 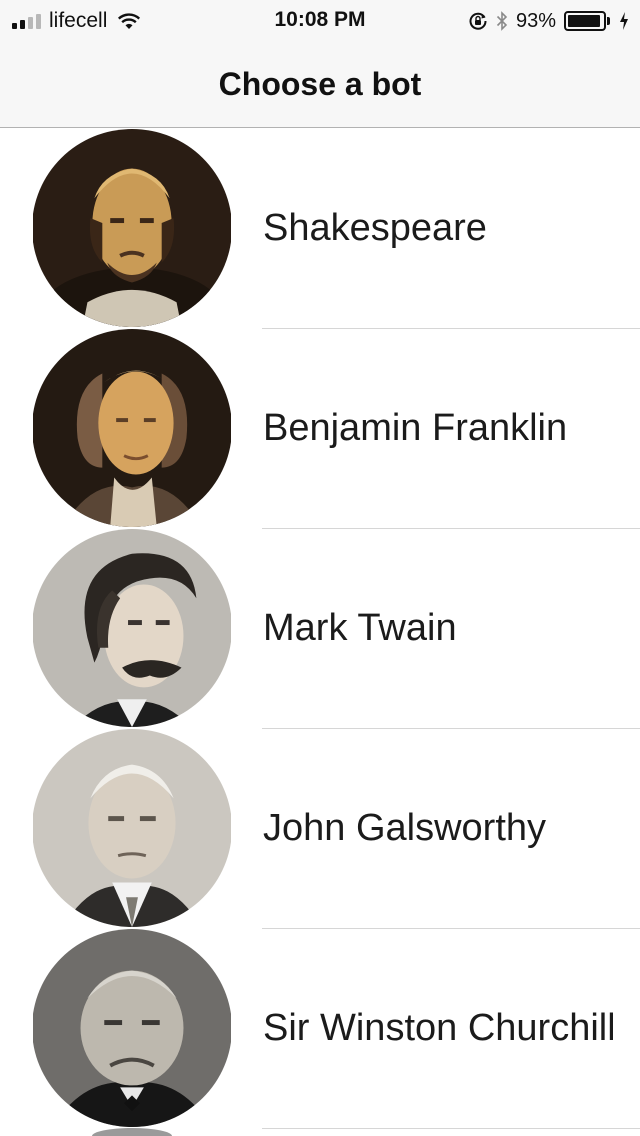 I want to click on bluetooth-icon, so click(x=502, y=21).